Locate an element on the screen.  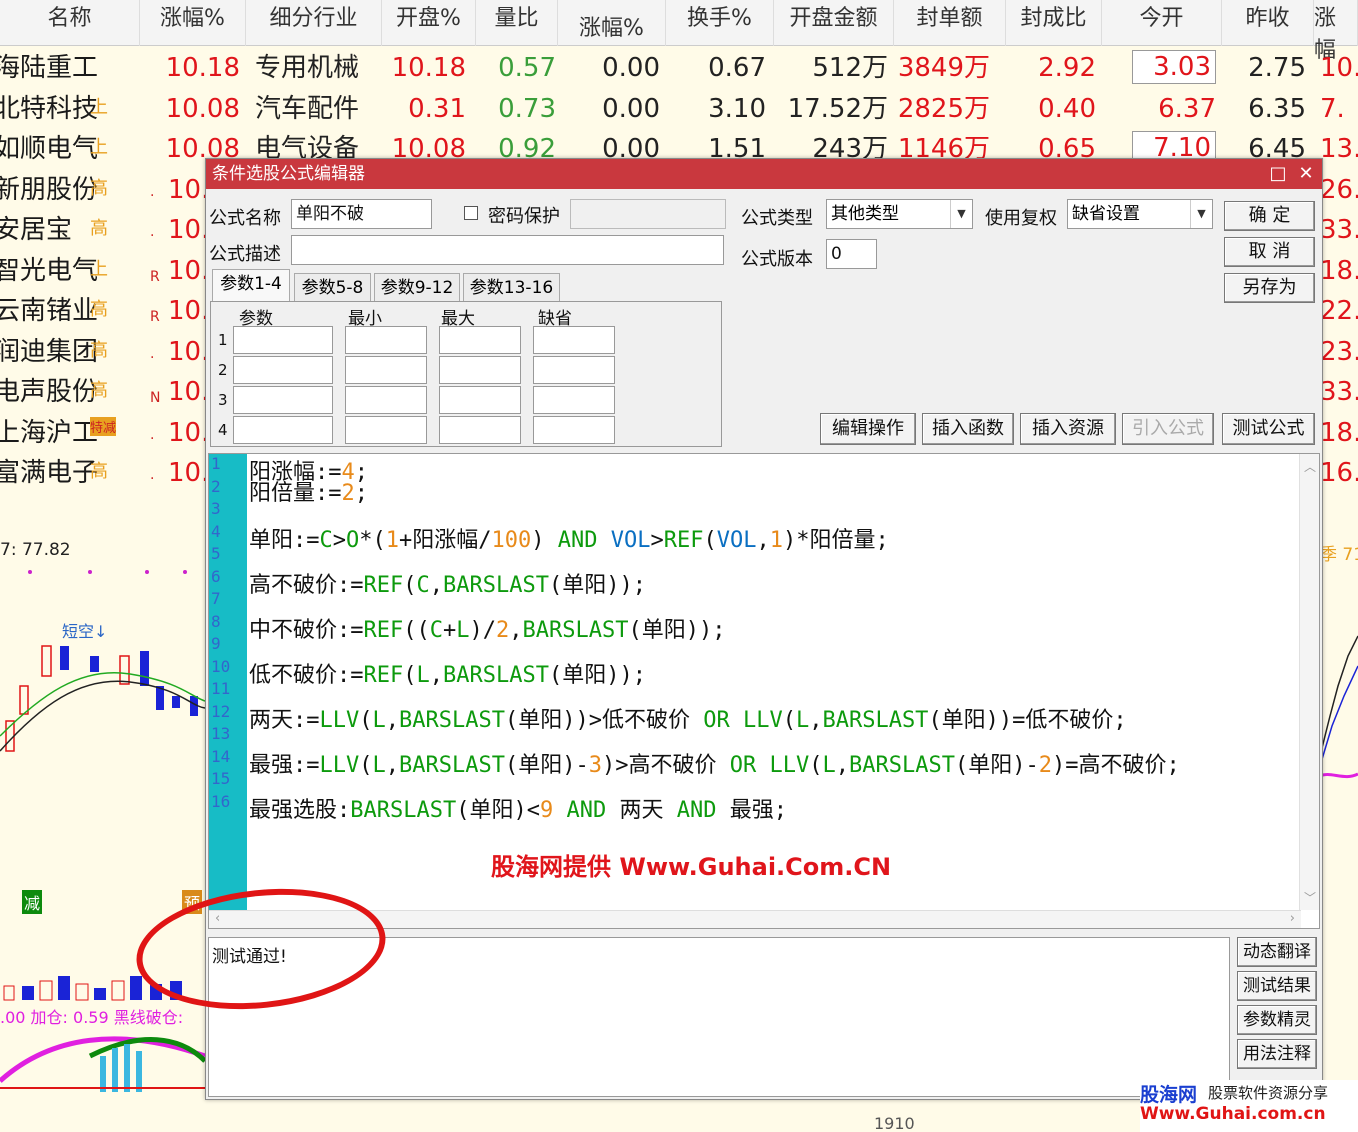
stock-flag: N is located at coordinates (155, 398).